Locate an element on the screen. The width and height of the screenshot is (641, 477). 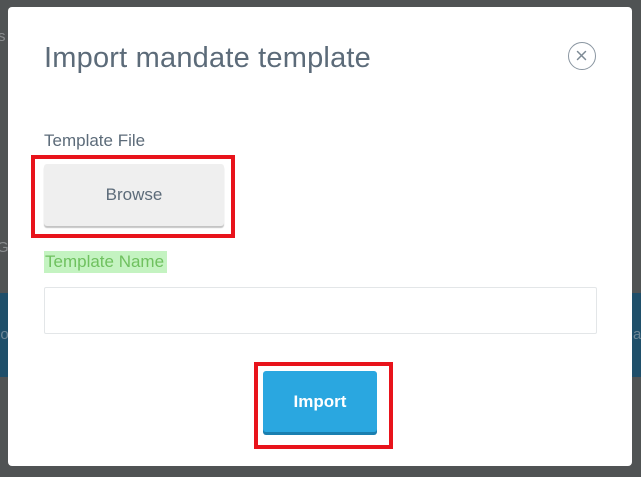
close-button is located at coordinates (582, 56).